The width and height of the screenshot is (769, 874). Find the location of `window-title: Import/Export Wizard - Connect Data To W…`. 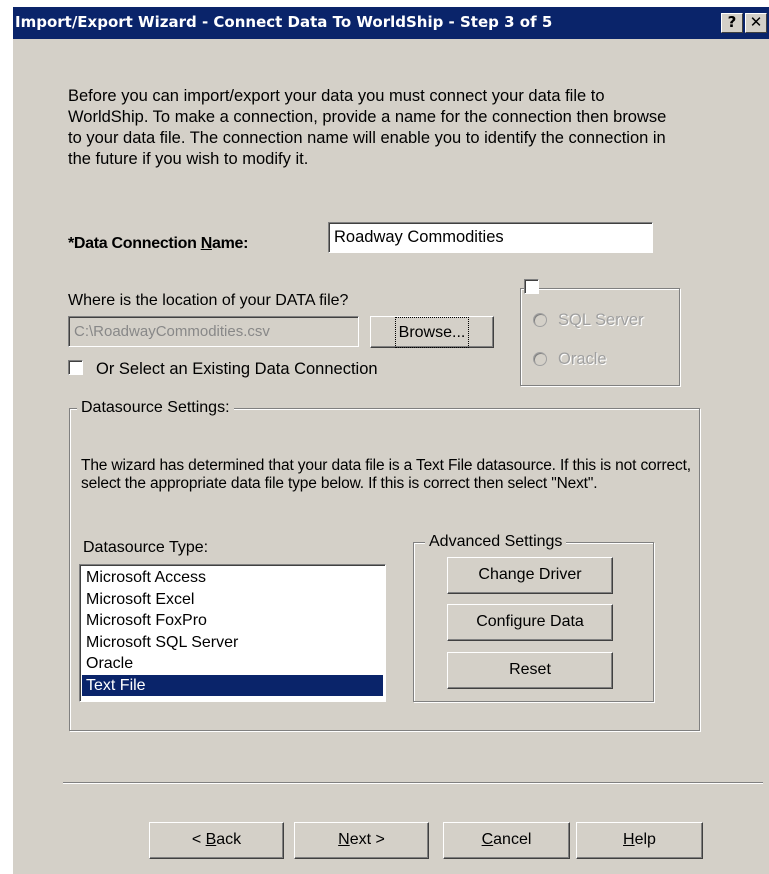

window-title: Import/Export Wizard - Connect Data To W… is located at coordinates (284, 22).